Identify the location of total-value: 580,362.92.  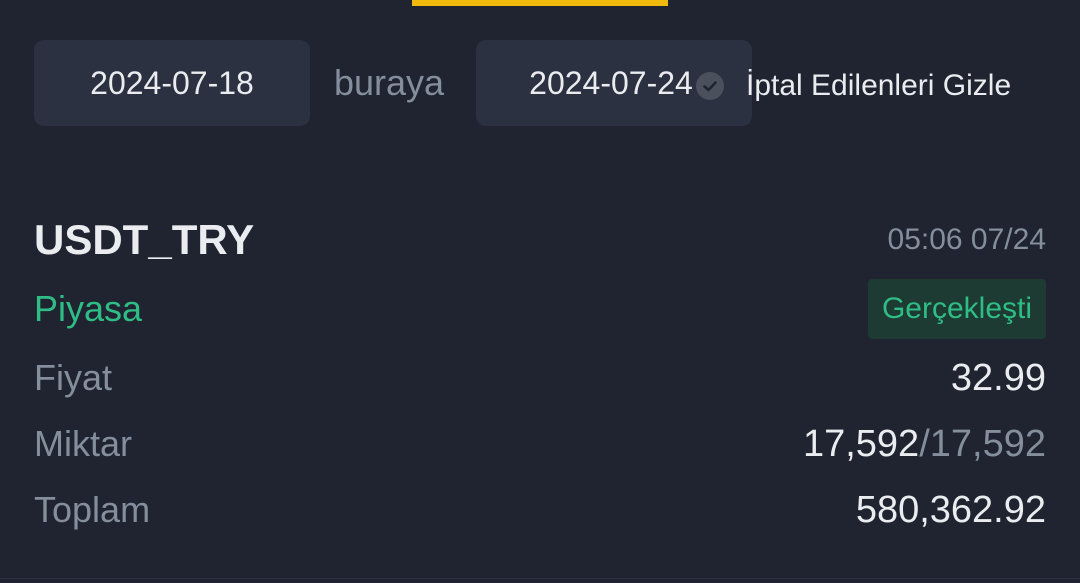
(950, 509).